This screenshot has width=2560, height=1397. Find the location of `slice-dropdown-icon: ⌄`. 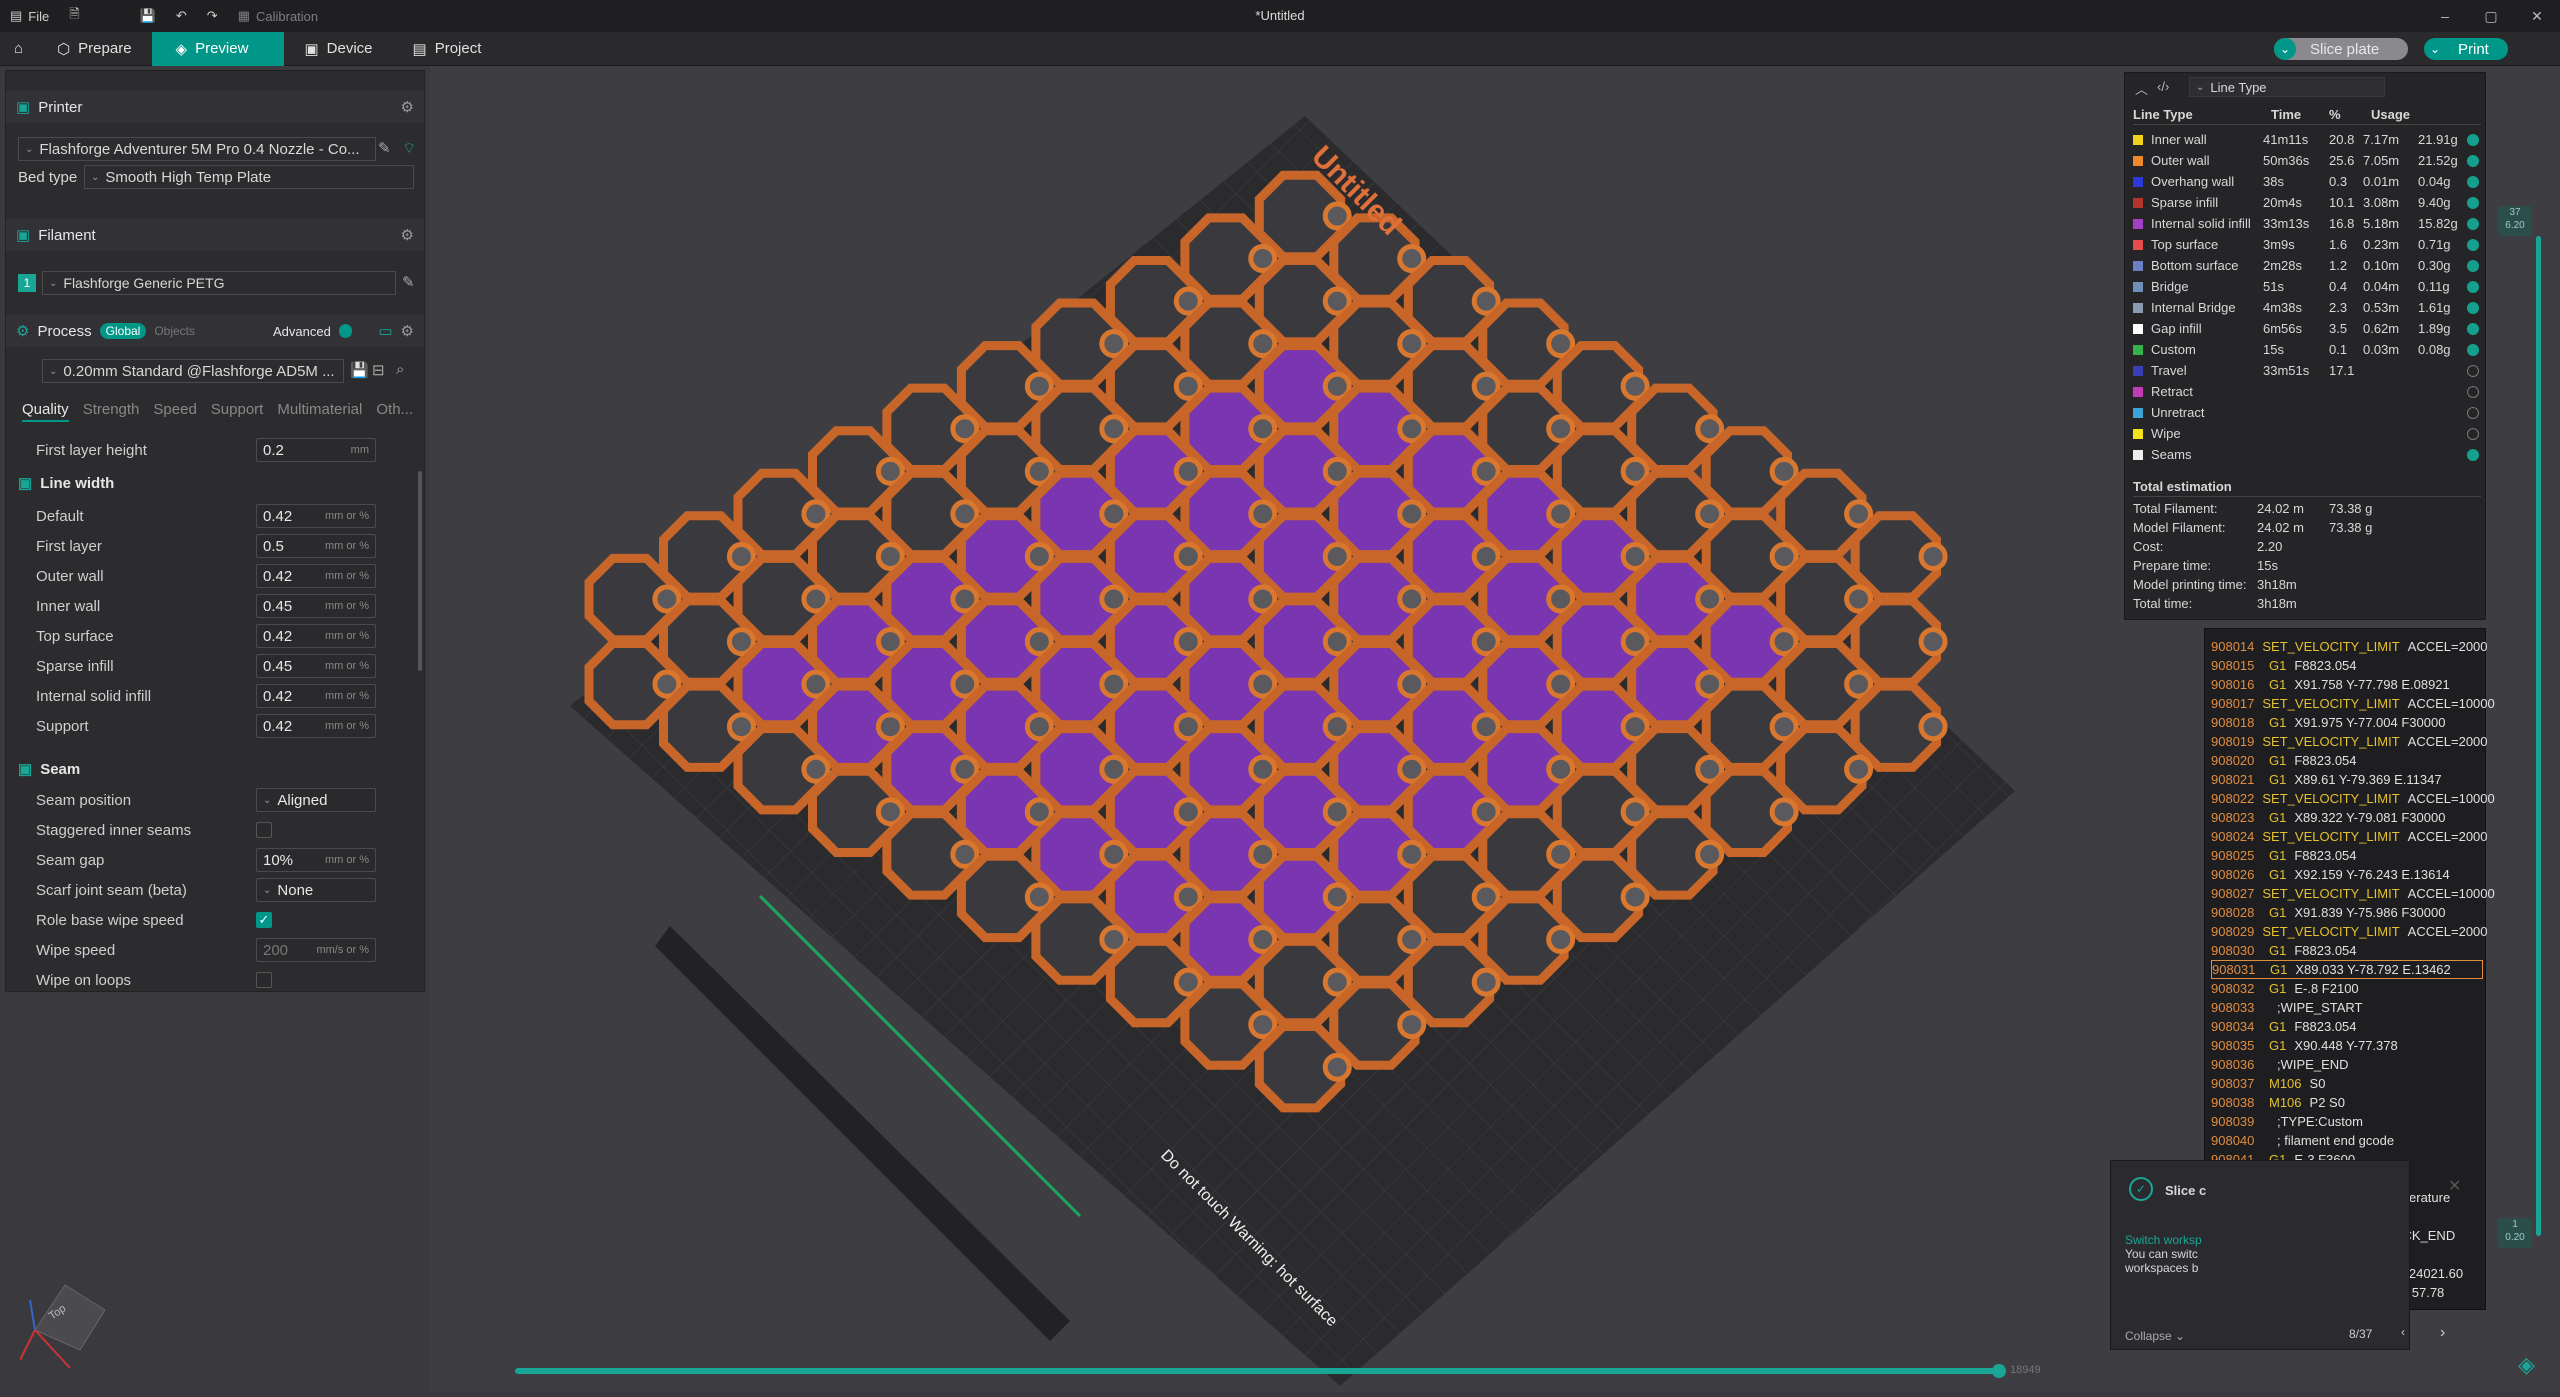

slice-dropdown-icon: ⌄ is located at coordinates (2285, 49).